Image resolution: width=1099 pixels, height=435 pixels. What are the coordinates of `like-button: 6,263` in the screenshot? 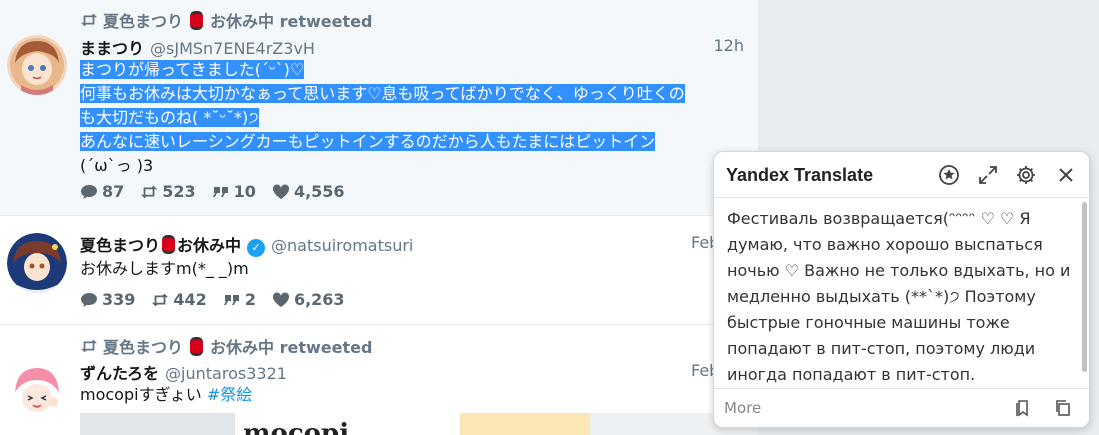 It's located at (308, 299).